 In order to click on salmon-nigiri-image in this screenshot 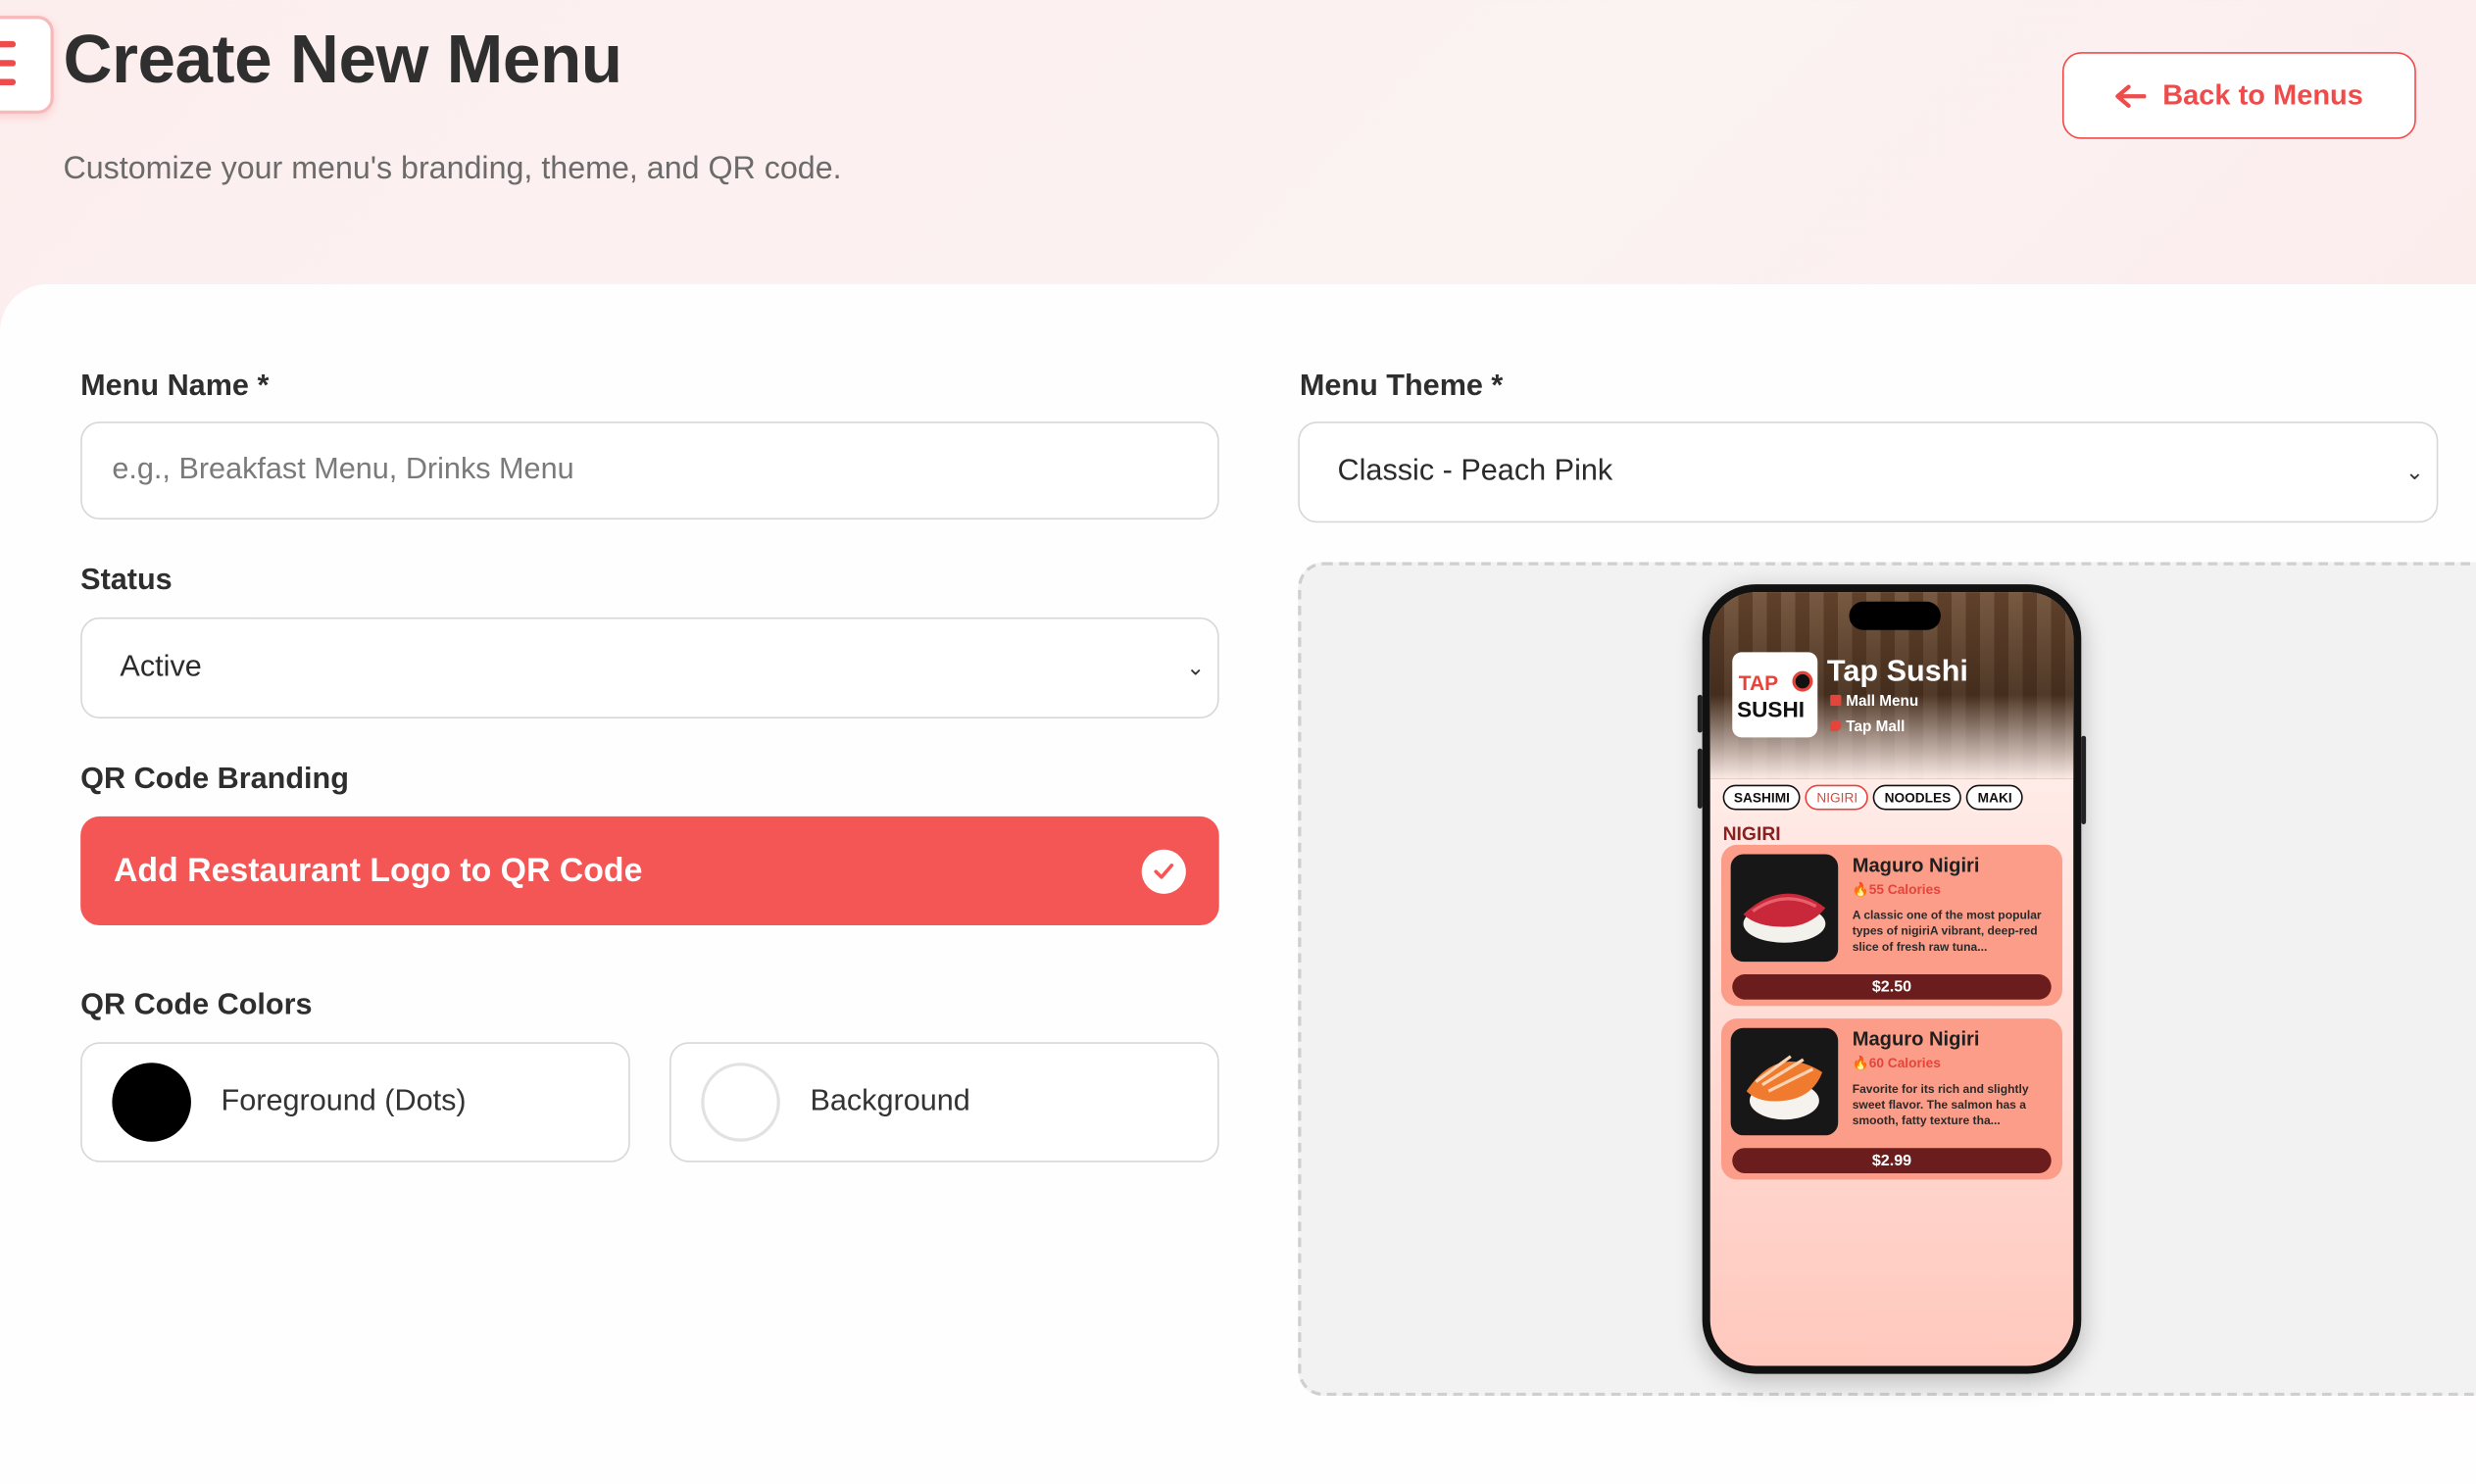, I will do `click(1784, 1081)`.